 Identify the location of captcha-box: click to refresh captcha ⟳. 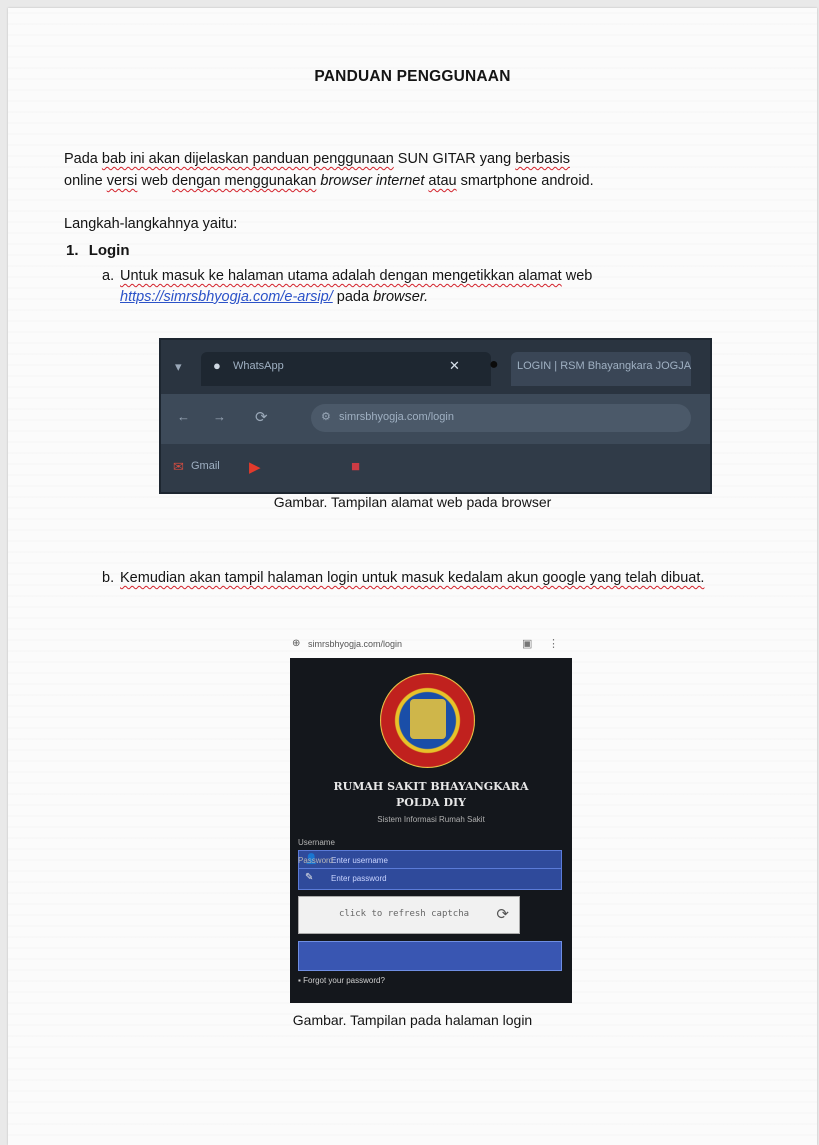
(409, 915).